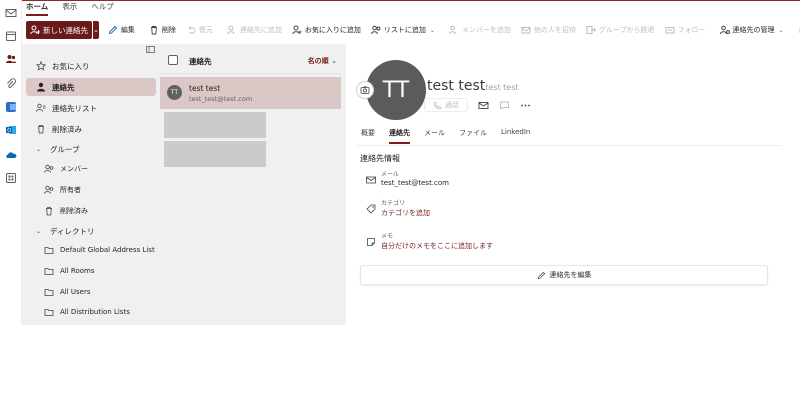 The height and width of the screenshot is (412, 800). Describe the element at coordinates (399, 136) in the screenshot. I see `tab-contact: 連絡先` at that location.